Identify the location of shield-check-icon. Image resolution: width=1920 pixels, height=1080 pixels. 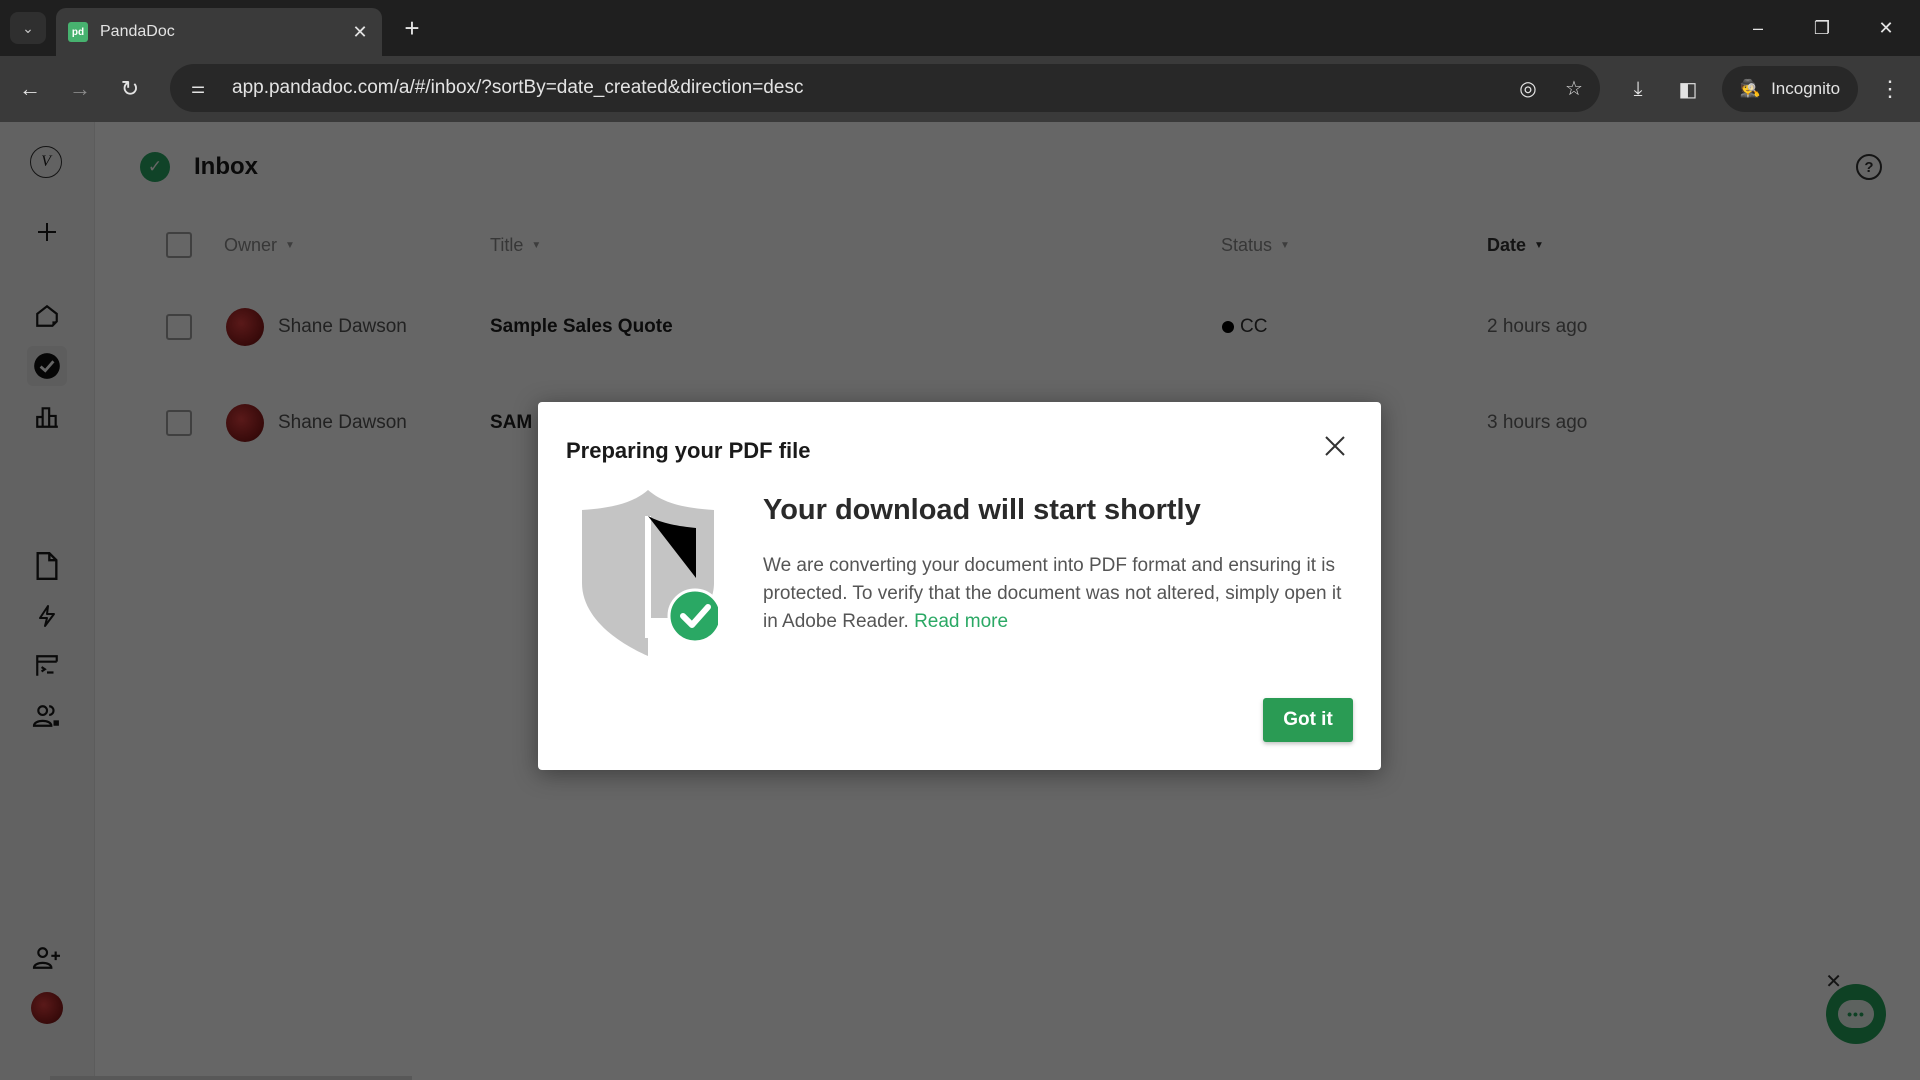
(650, 573).